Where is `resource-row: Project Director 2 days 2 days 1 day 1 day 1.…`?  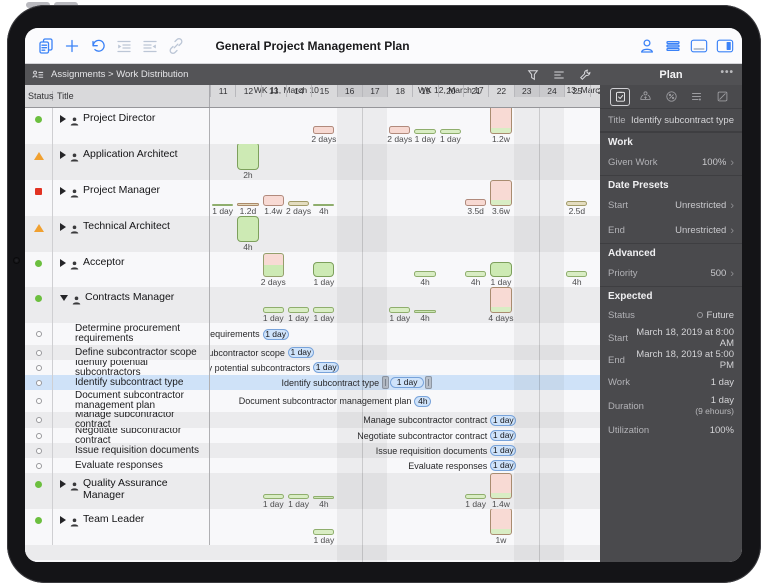
resource-row: Project Director 2 days 2 days 1 day 1 day 1.… is located at coordinates (312, 126).